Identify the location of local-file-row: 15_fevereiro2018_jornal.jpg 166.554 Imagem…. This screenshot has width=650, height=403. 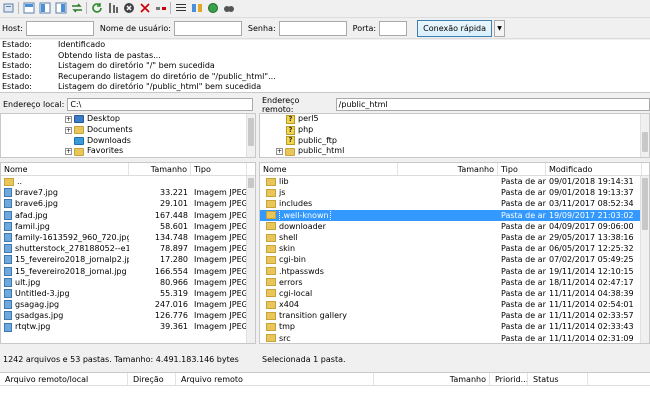
(128, 271).